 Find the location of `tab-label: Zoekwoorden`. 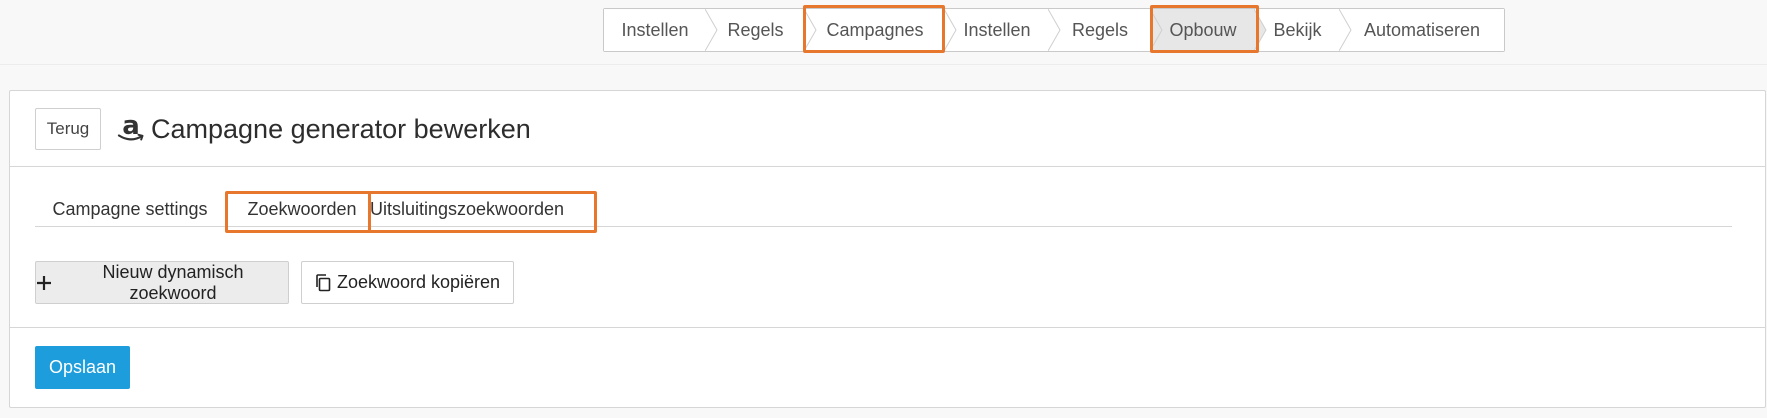

tab-label: Zoekwoorden is located at coordinates (302, 208).